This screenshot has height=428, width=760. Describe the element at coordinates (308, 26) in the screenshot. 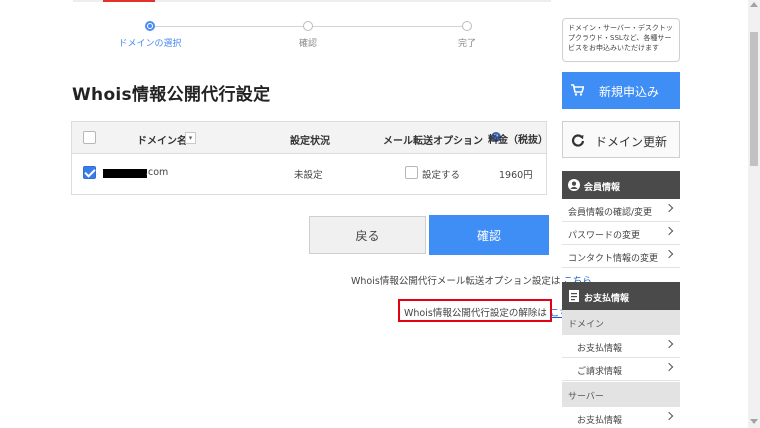

I see `step-2-dot` at that location.